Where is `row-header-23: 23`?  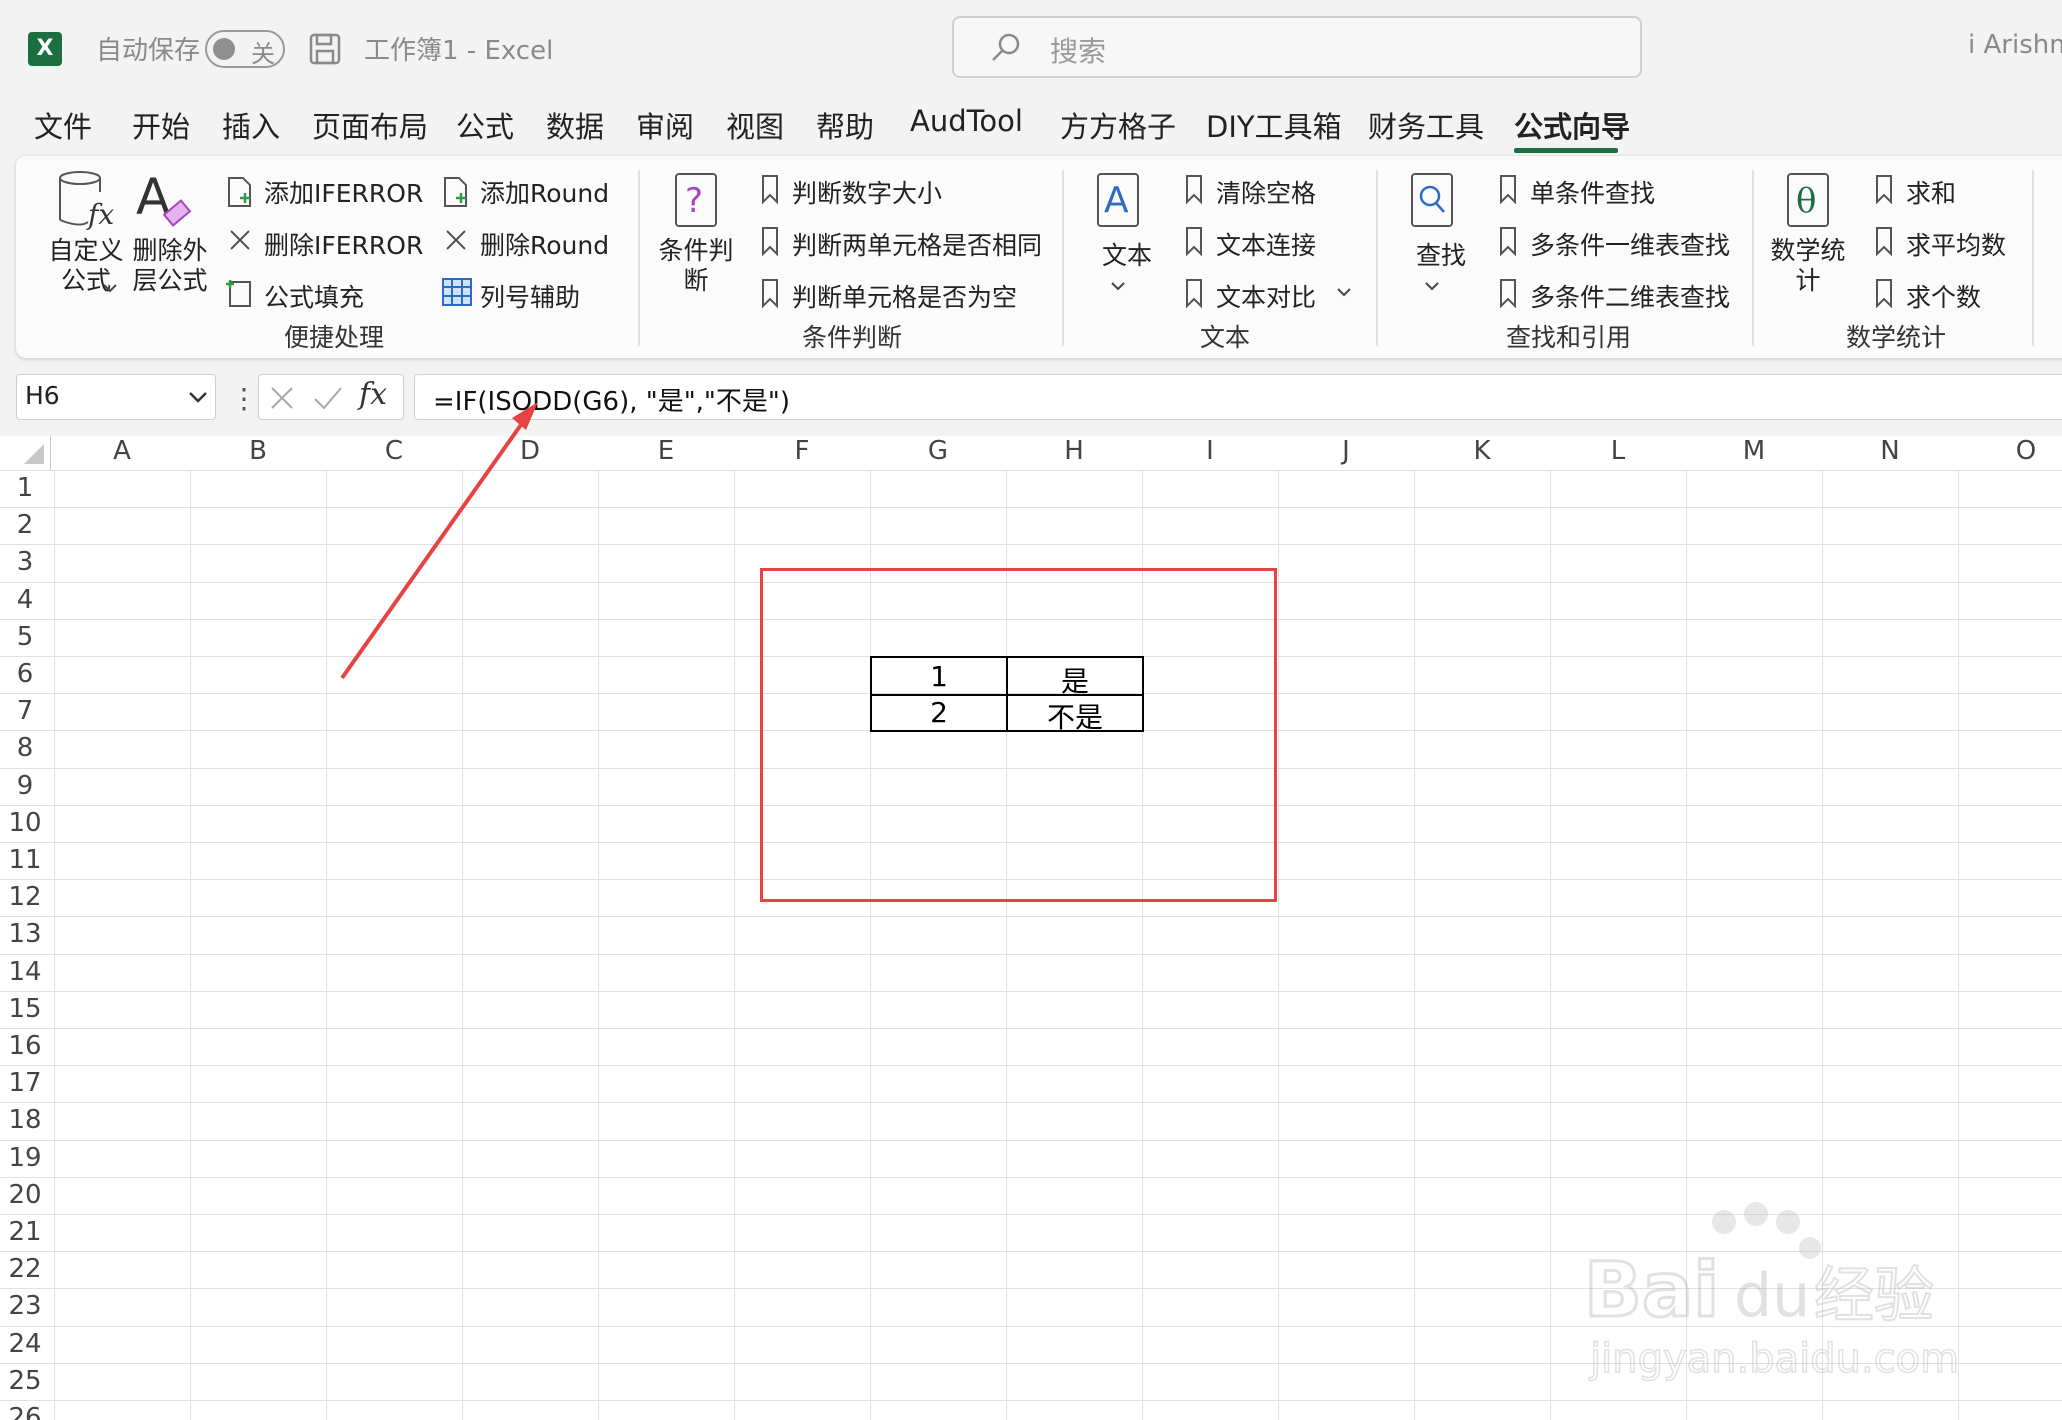 row-header-23: 23 is located at coordinates (25, 1306).